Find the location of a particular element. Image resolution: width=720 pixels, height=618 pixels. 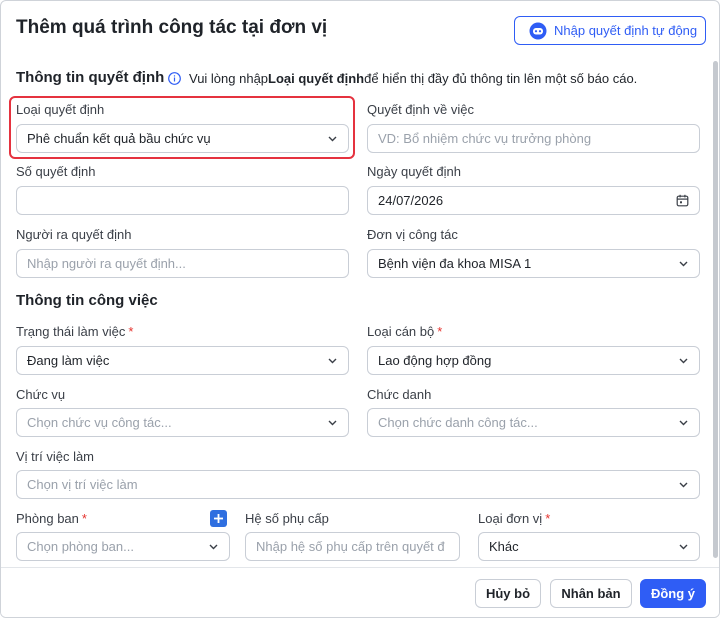

add-department-button is located at coordinates (218, 518).